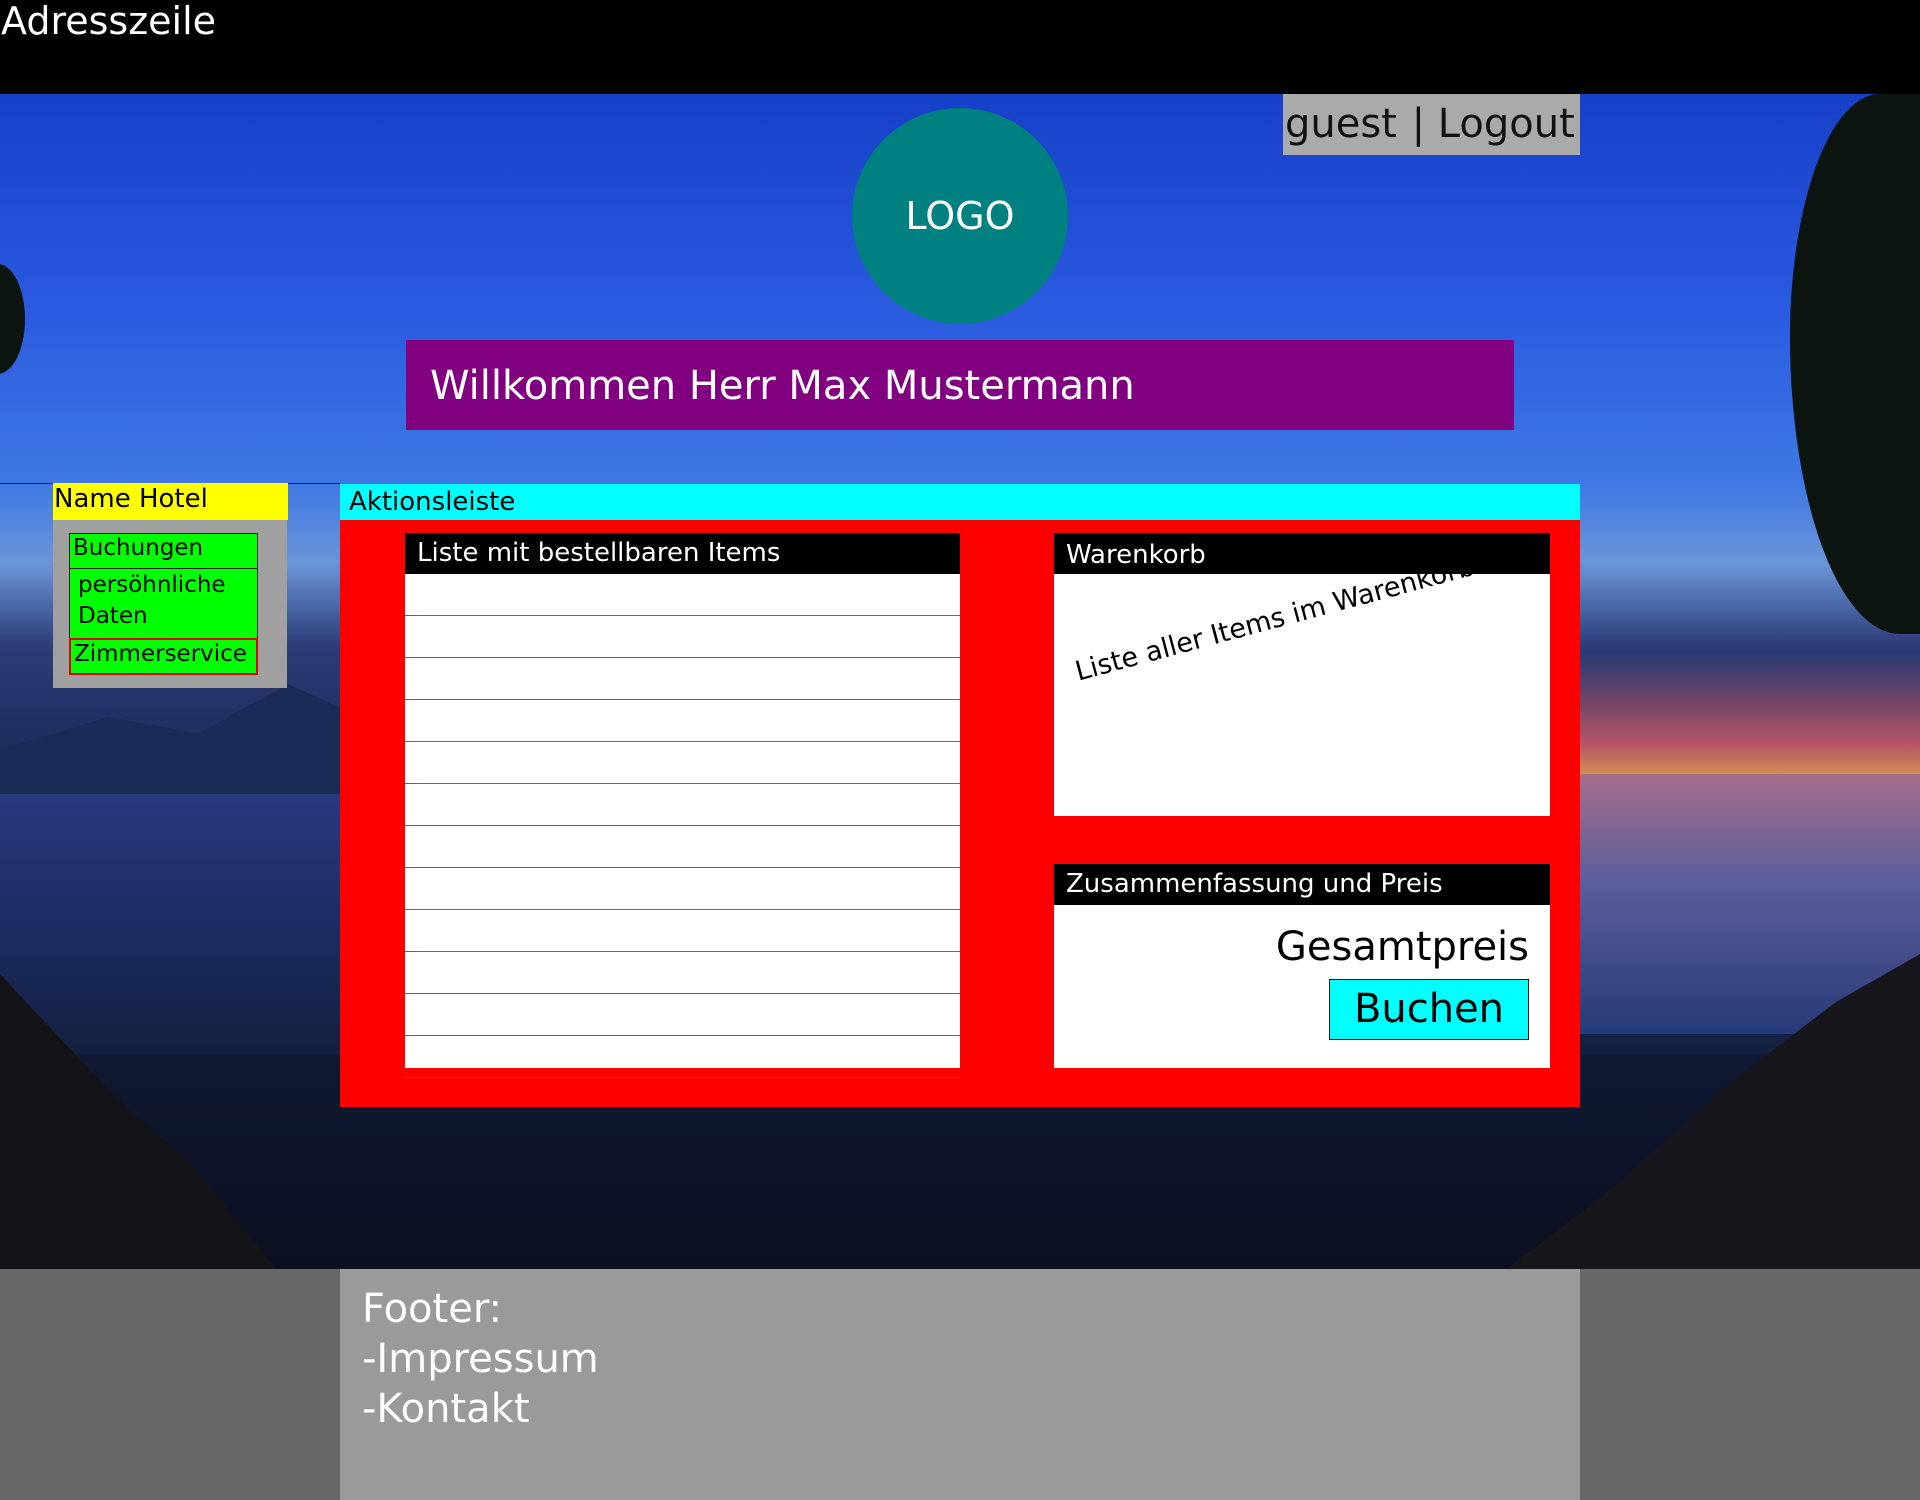 This screenshot has height=1500, width=1920. I want to click on total-price-label: Gesamtpreis, so click(1402, 947).